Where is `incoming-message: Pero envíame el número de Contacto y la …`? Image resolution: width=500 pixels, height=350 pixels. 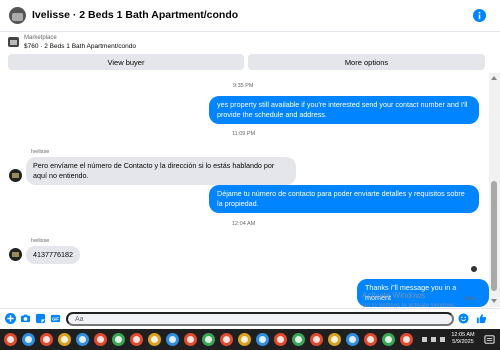 incoming-message: Pero envíame el número de Contacto y la … is located at coordinates (161, 171).